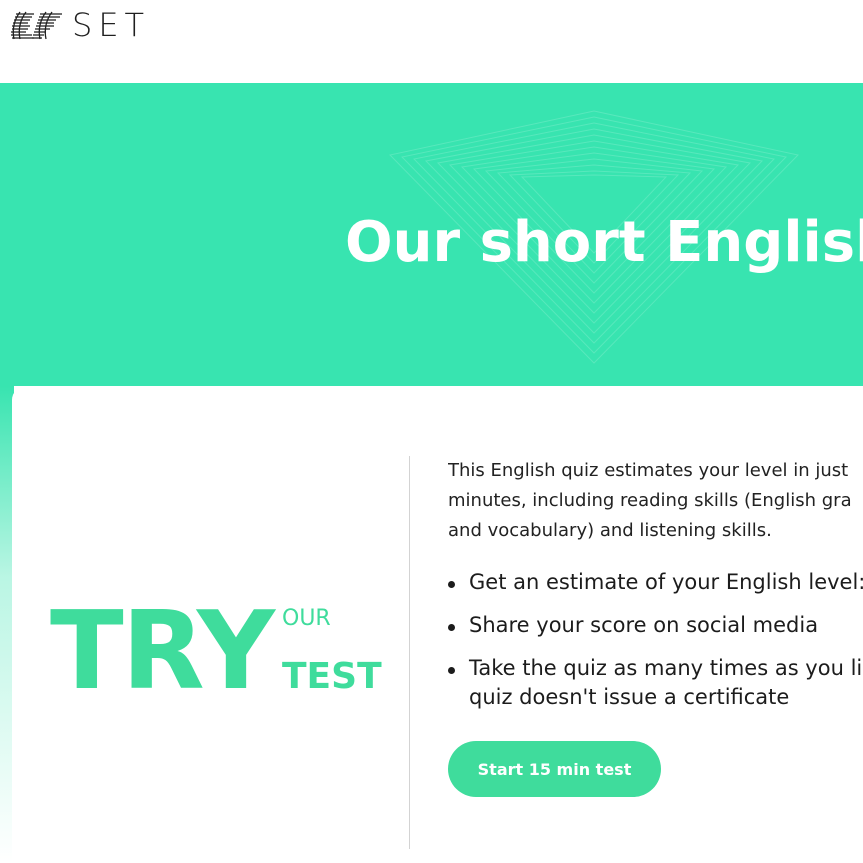  I want to click on hero-title: Our short English, so click(604, 242).